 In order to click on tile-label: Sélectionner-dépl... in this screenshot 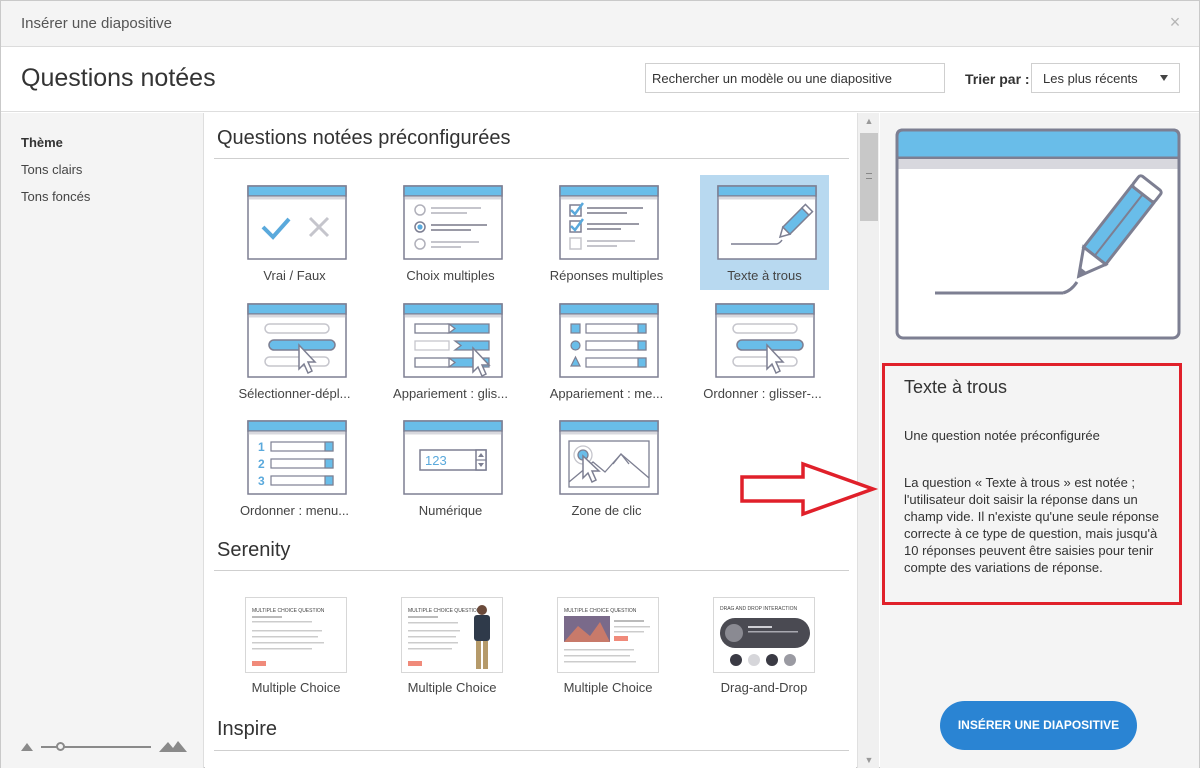, I will do `click(294, 393)`.